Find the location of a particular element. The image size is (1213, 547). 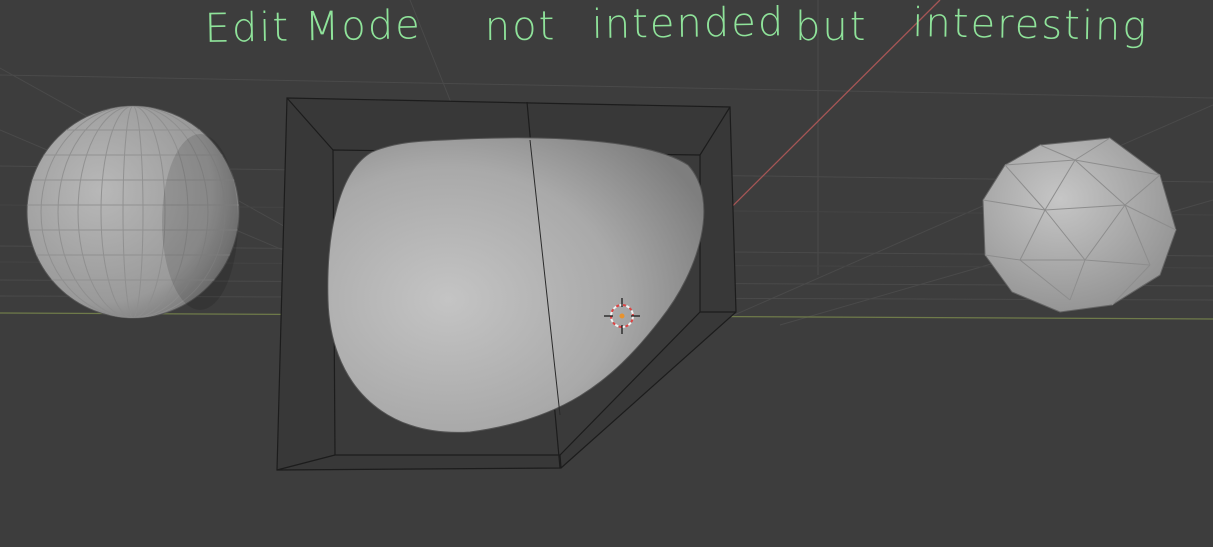

annotation-word-but: but is located at coordinates (831, 27).